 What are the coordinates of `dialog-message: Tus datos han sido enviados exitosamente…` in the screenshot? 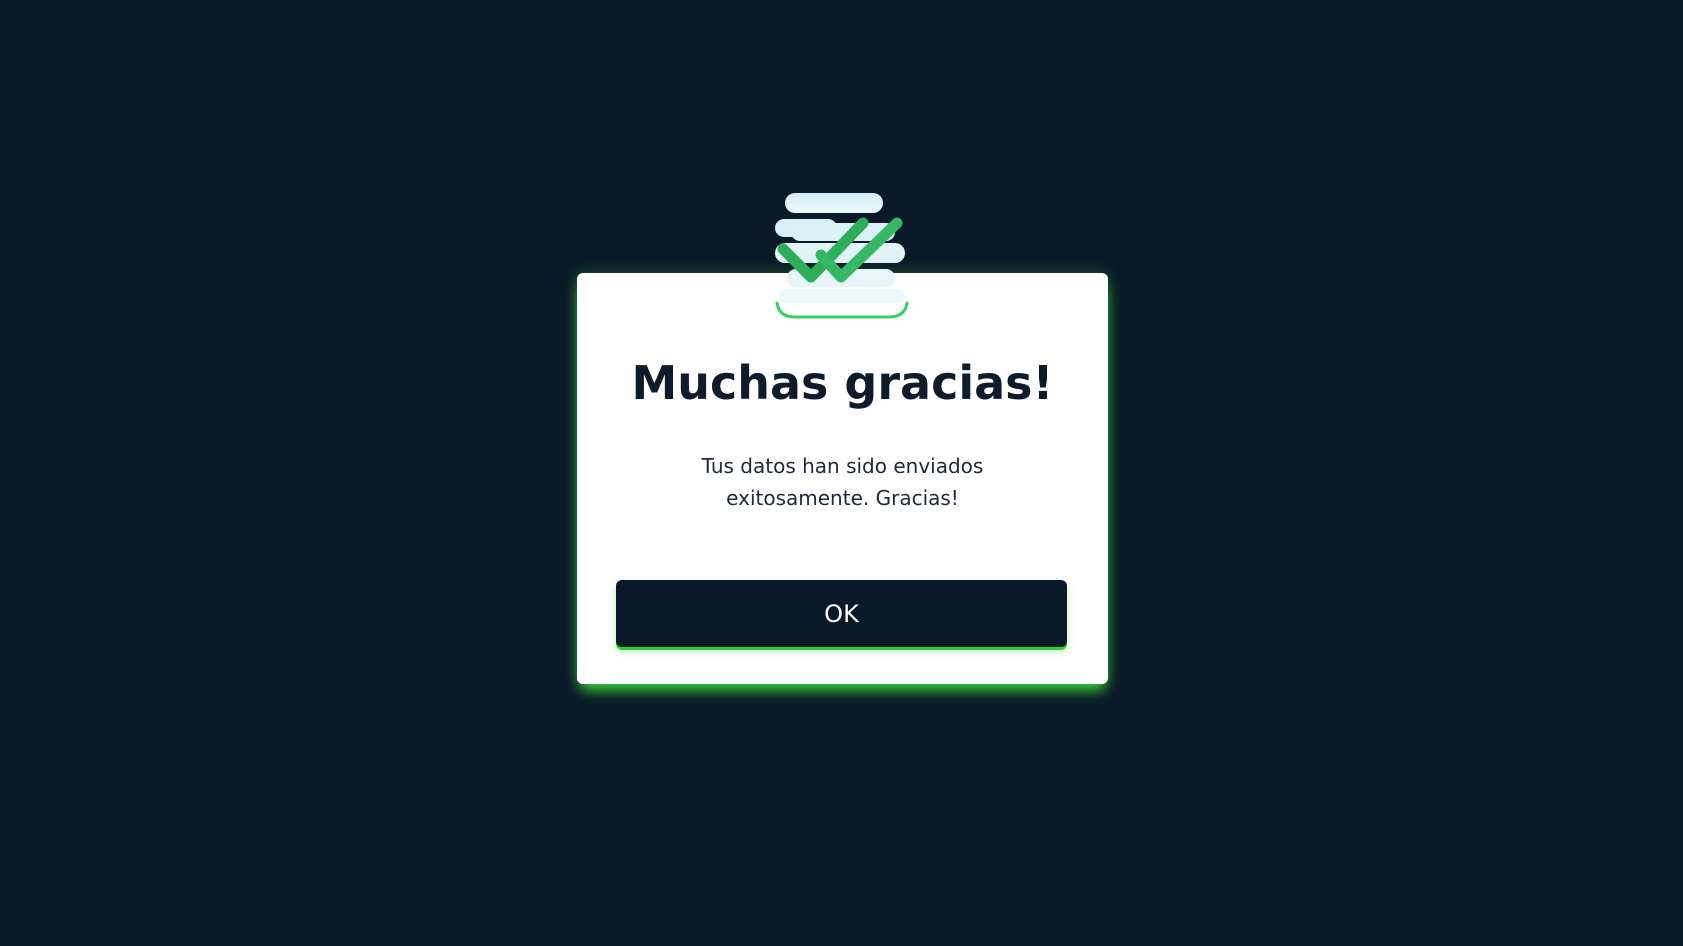 It's located at (842, 482).